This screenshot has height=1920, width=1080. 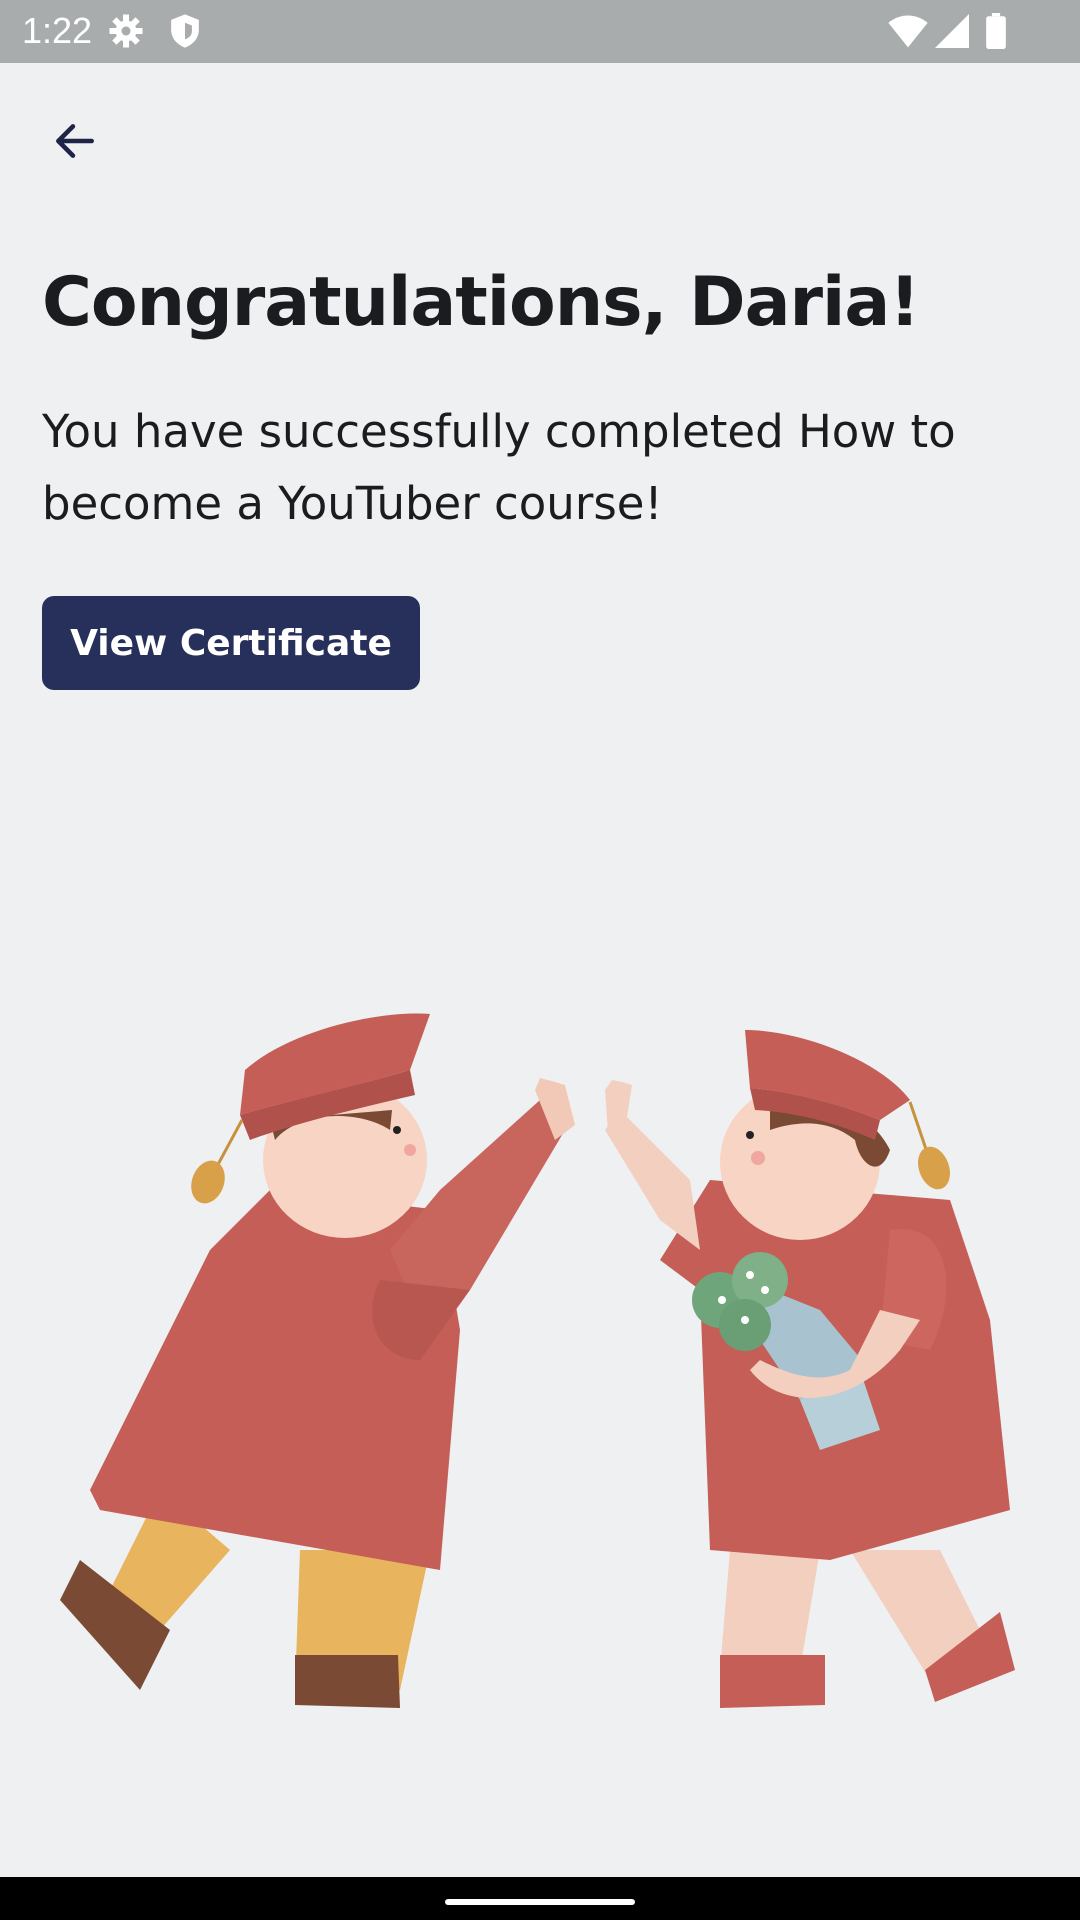 I want to click on signal-icon, so click(x=952, y=31).